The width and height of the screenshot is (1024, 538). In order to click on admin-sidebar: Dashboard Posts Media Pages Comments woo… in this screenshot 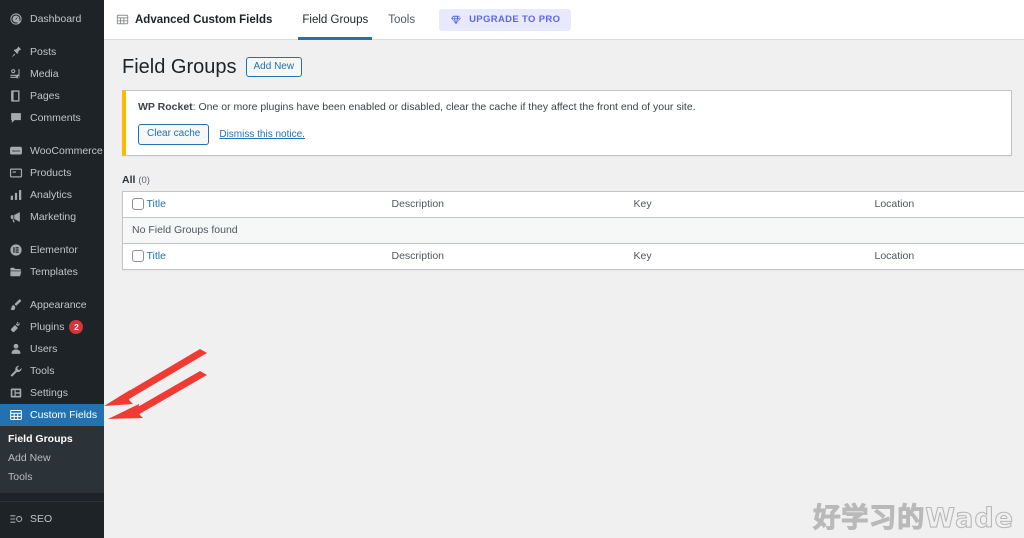, I will do `click(52, 269)`.